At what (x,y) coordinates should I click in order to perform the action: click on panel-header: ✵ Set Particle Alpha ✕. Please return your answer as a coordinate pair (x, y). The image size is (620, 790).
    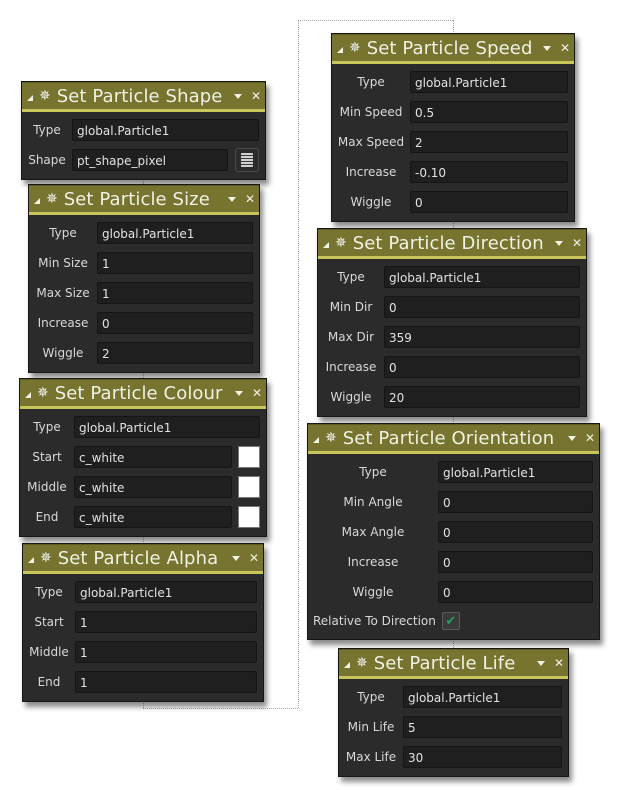
    Looking at the image, I should click on (143, 559).